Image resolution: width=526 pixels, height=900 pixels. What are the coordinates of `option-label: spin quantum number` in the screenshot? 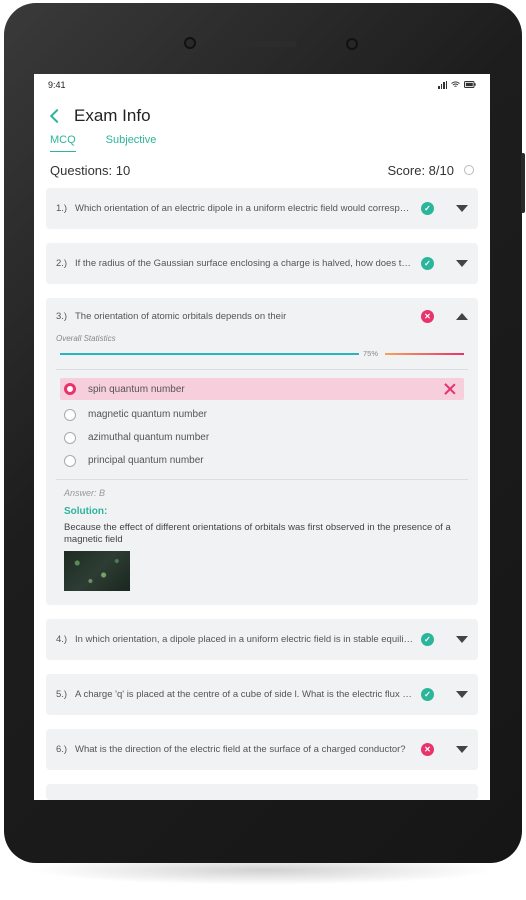 It's located at (136, 389).